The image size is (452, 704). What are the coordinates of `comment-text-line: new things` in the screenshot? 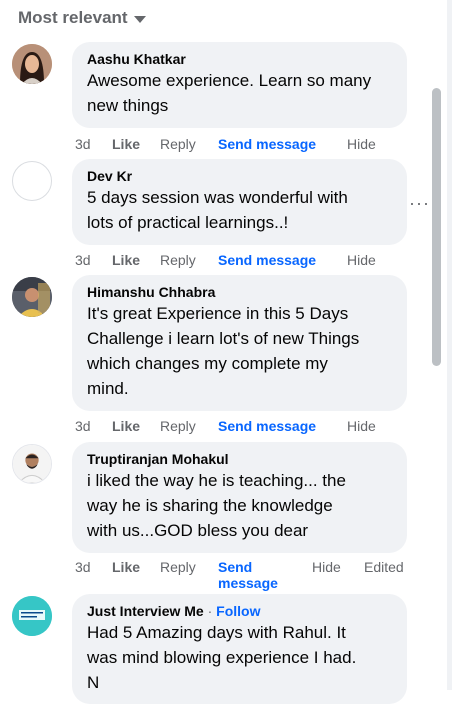 It's located at (128, 105).